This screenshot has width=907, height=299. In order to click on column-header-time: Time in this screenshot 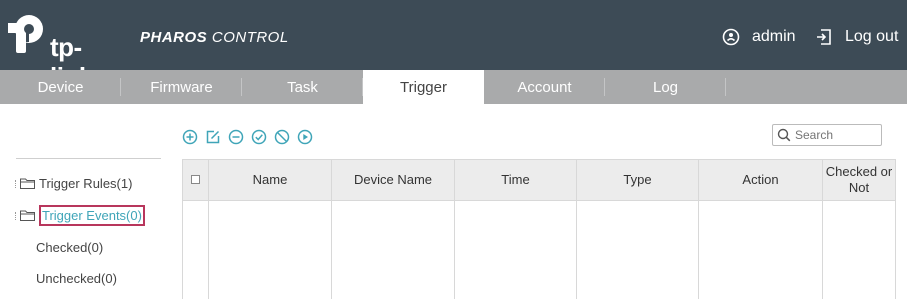, I will do `click(516, 180)`.